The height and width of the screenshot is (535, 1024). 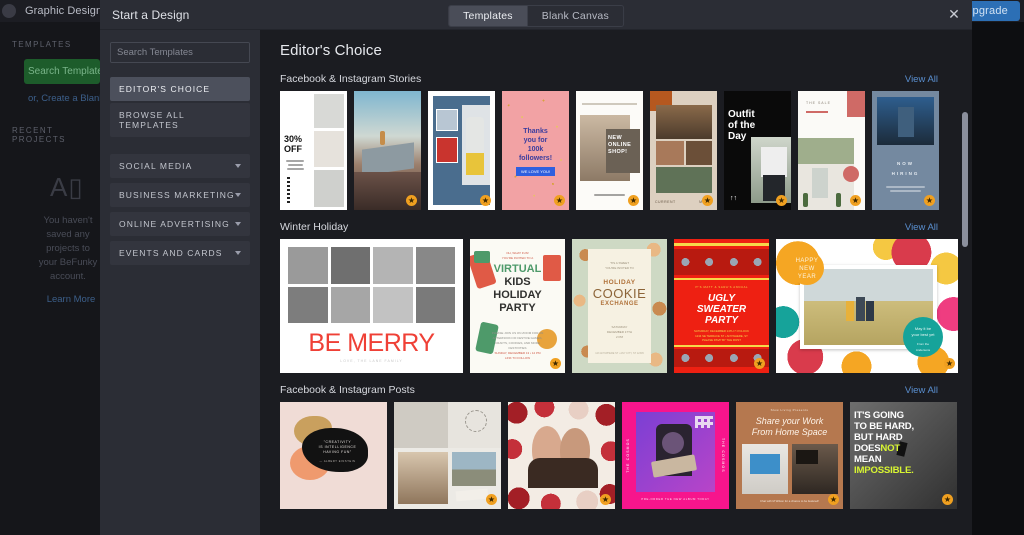 I want to click on thumb-text: NOW, so click(x=905, y=163).